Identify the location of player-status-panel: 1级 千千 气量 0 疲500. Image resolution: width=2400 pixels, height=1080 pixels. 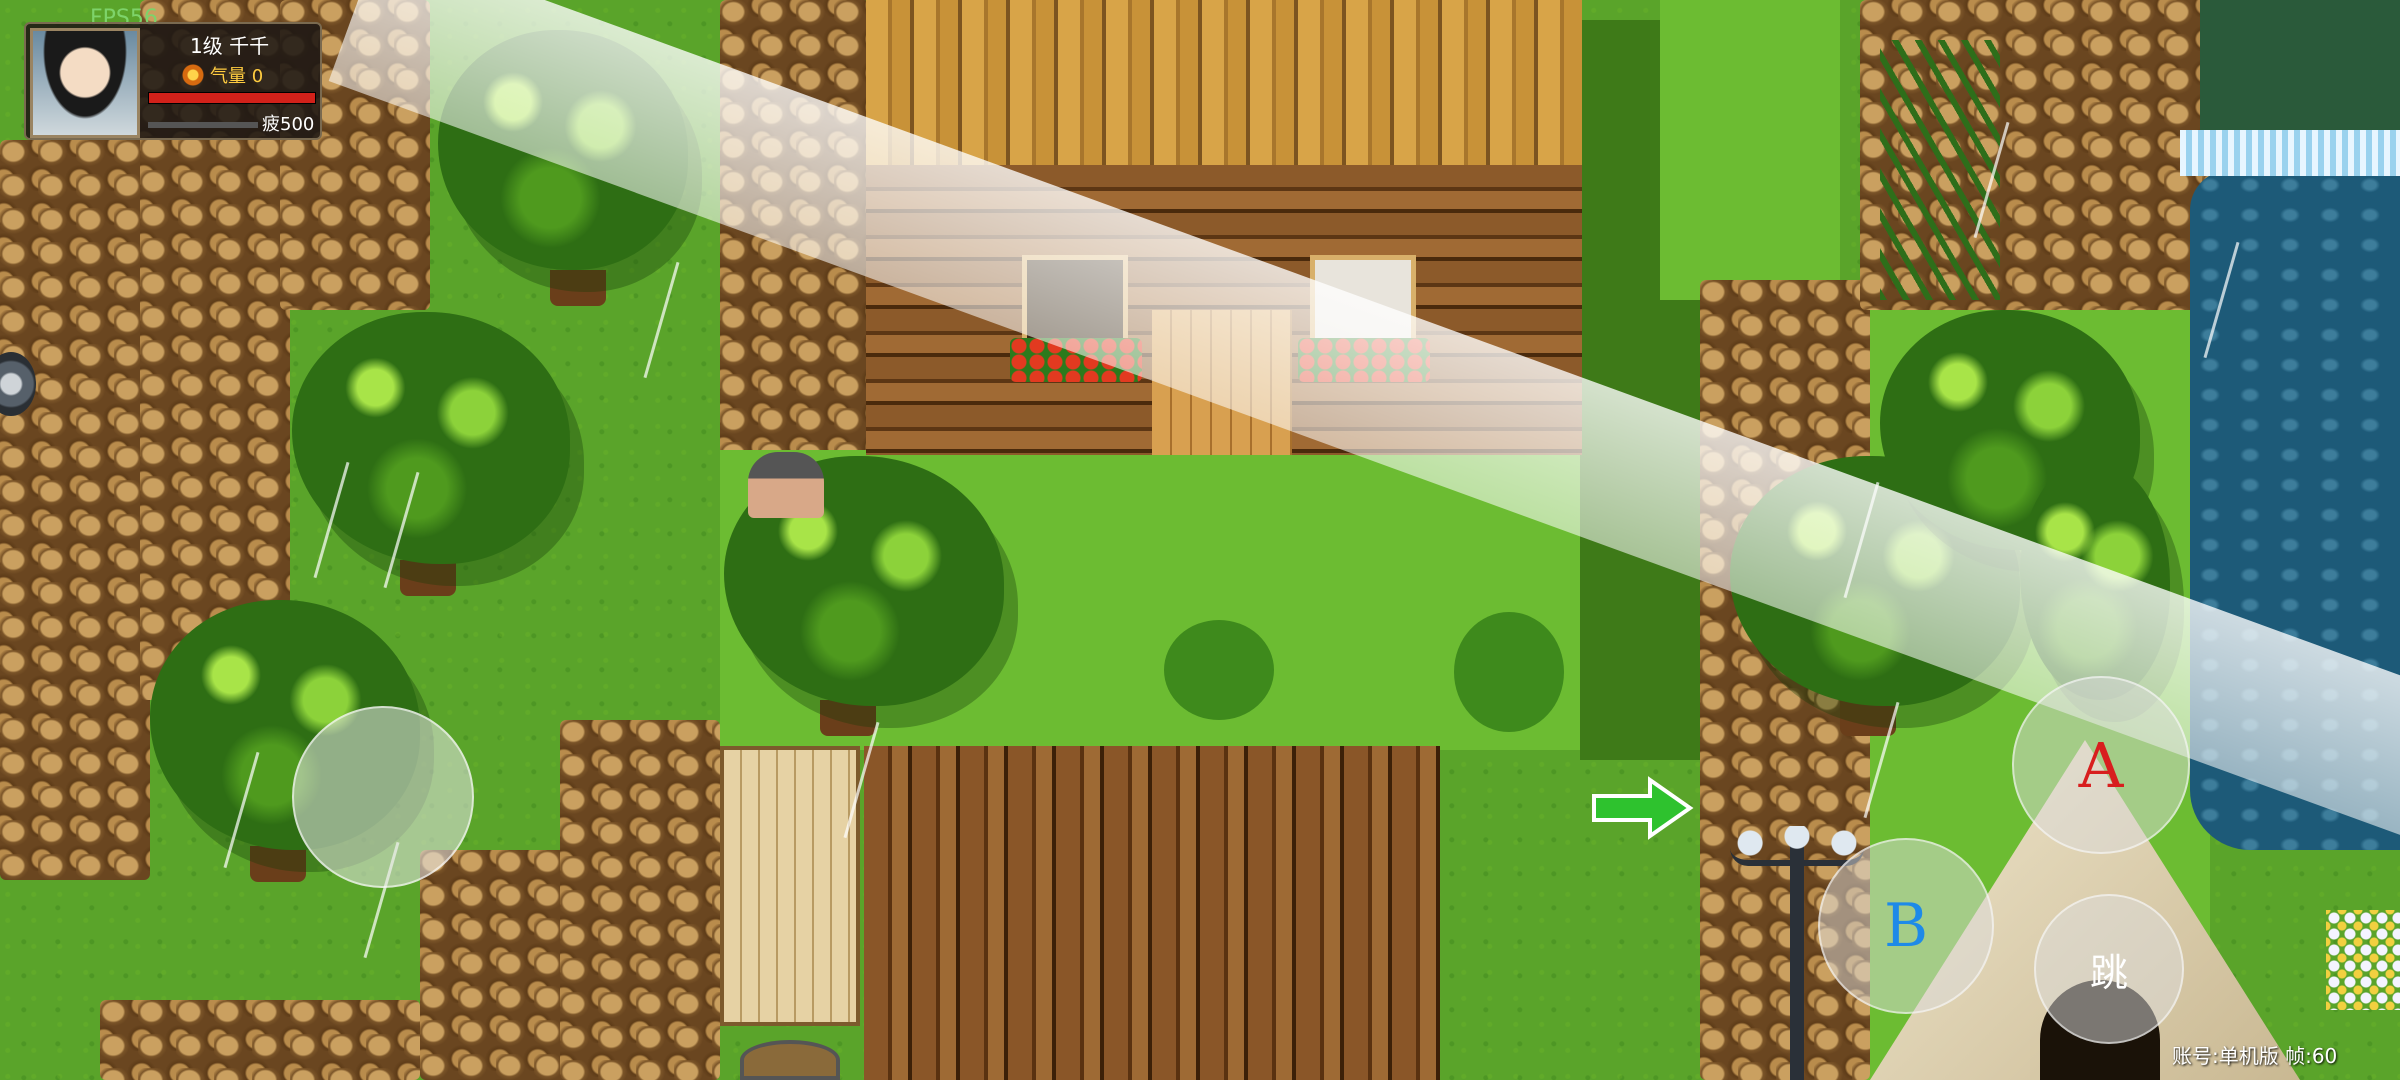
(173, 81).